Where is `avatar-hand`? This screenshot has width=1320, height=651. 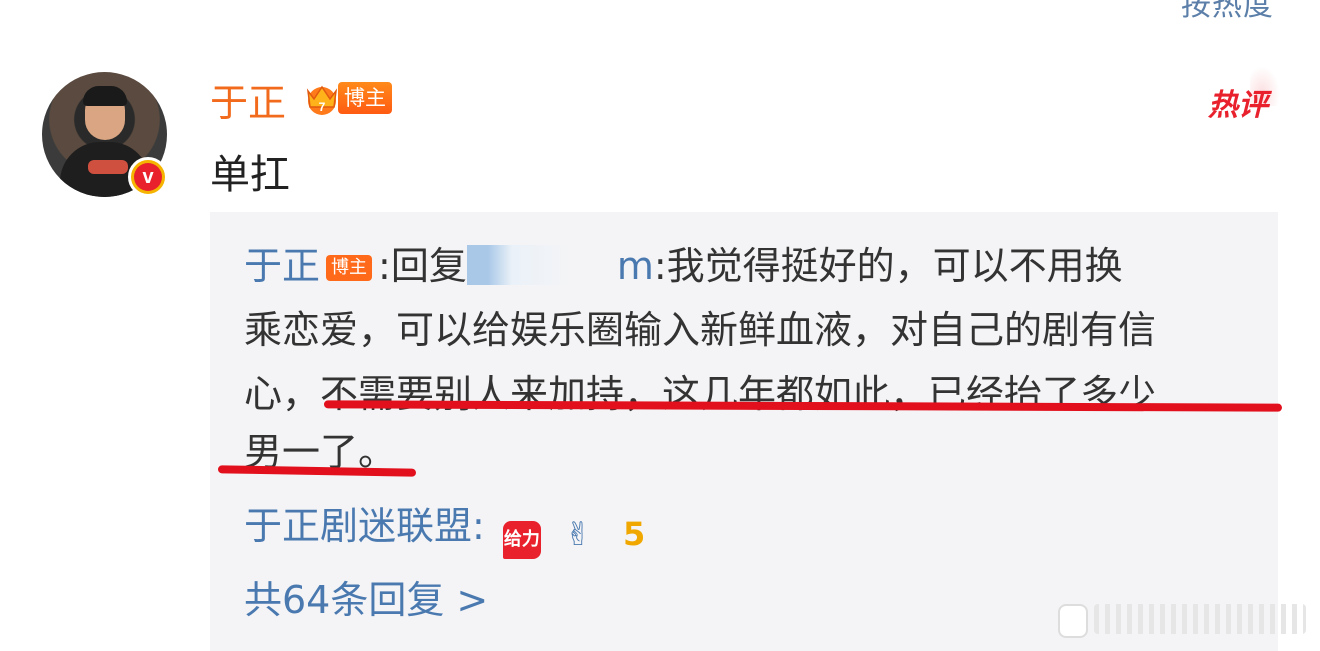 avatar-hand is located at coordinates (108, 167).